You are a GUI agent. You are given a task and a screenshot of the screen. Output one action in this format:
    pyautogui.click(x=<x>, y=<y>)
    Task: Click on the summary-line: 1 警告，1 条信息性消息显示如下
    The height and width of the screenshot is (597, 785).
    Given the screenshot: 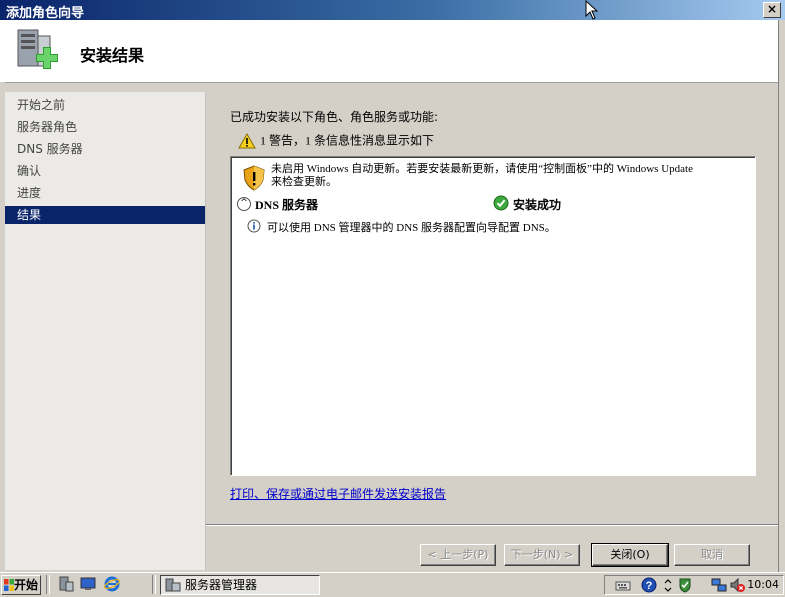 What is the action you would take?
    pyautogui.click(x=336, y=140)
    